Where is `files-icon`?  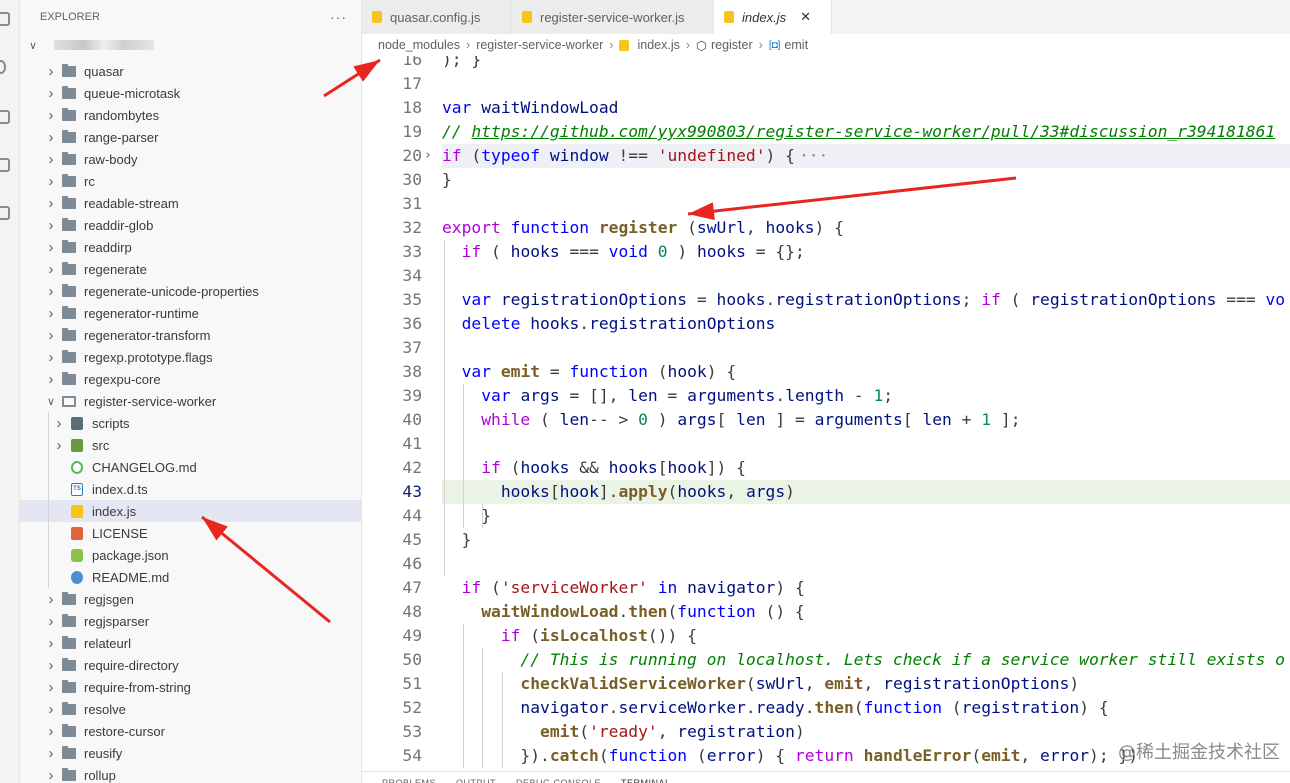 files-icon is located at coordinates (5, 19).